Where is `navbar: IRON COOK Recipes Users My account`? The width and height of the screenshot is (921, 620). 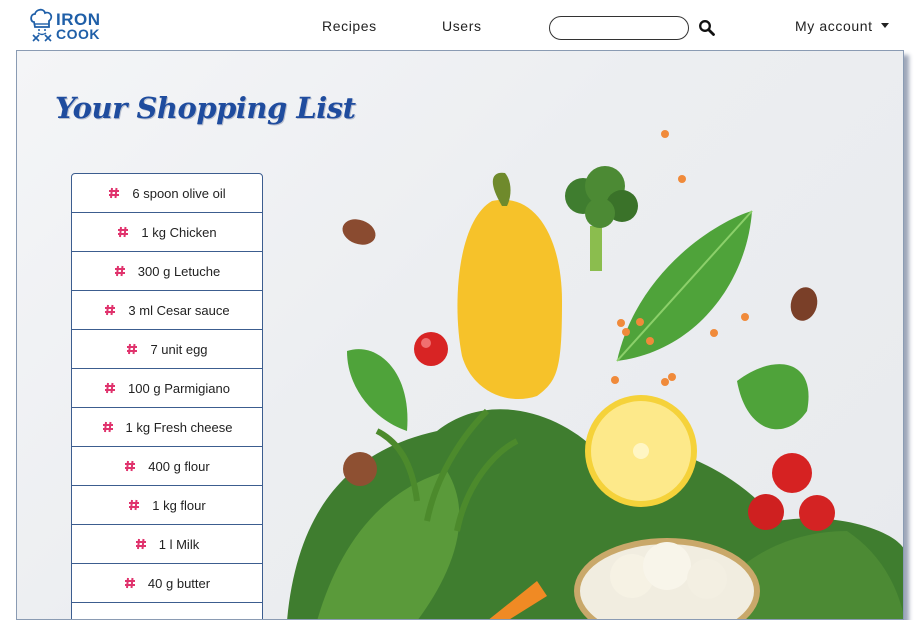 navbar: IRON COOK Recipes Users My account is located at coordinates (460, 25).